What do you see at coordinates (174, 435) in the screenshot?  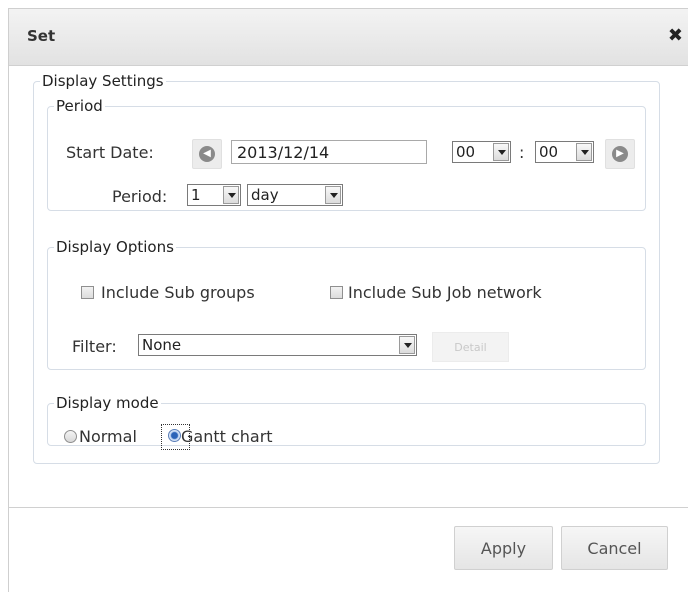 I see `gantt-chart-radio` at bounding box center [174, 435].